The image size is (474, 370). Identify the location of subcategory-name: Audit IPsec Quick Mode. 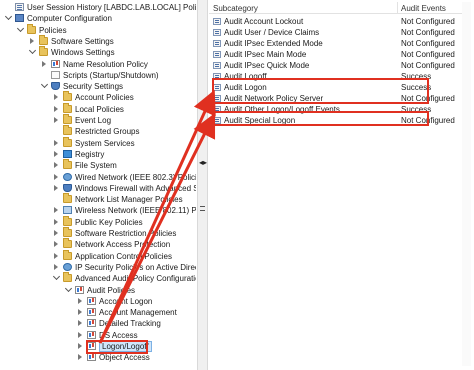
(267, 65).